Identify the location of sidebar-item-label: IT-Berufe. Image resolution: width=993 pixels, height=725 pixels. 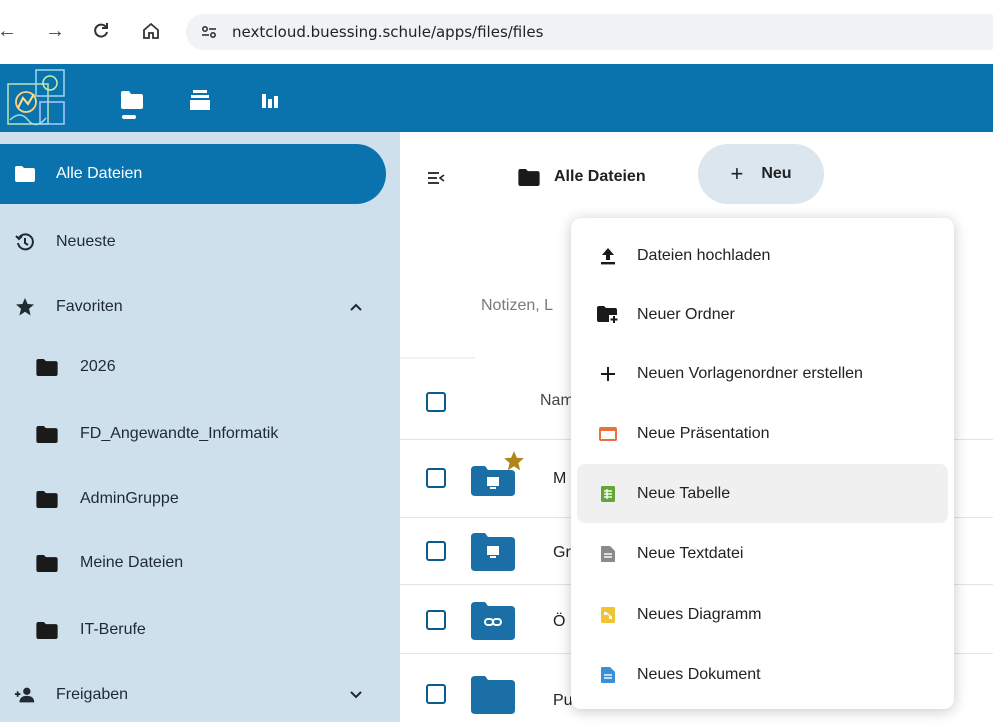
(113, 629).